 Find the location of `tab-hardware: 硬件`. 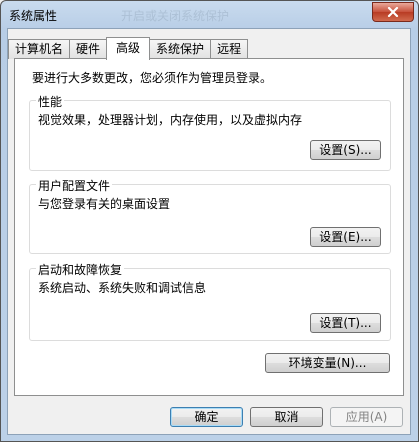

tab-hardware: 硬件 is located at coordinates (88, 49).